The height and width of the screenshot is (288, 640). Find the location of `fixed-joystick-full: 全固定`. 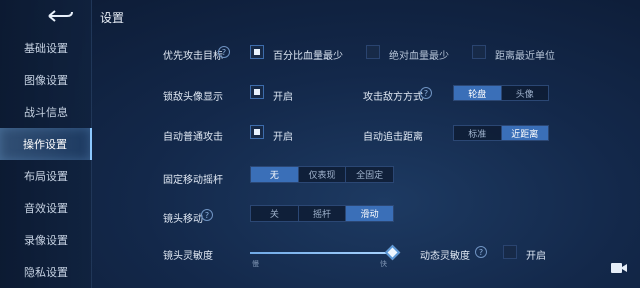

fixed-joystick-full: 全固定 is located at coordinates (369, 174).